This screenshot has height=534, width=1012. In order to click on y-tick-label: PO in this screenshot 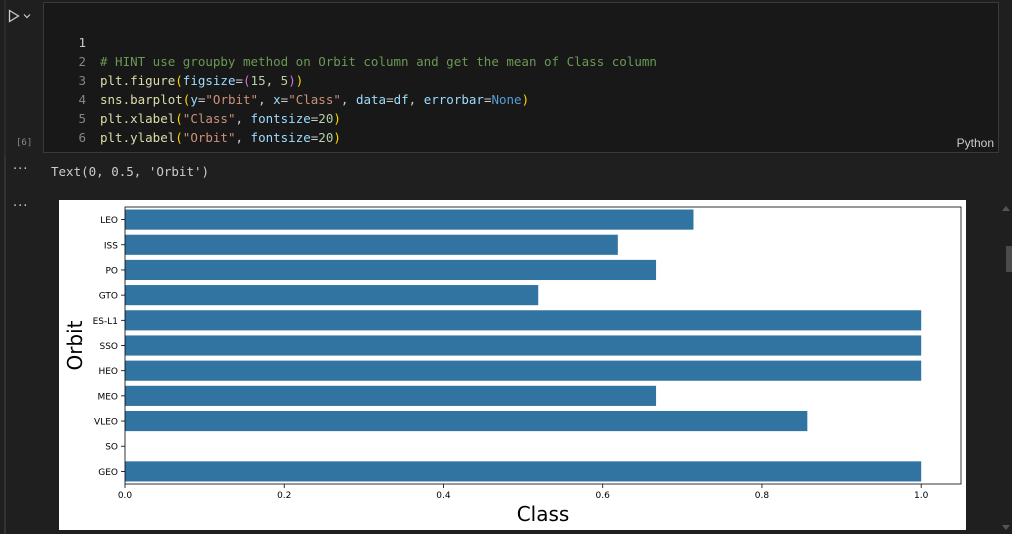, I will do `click(111, 271)`.